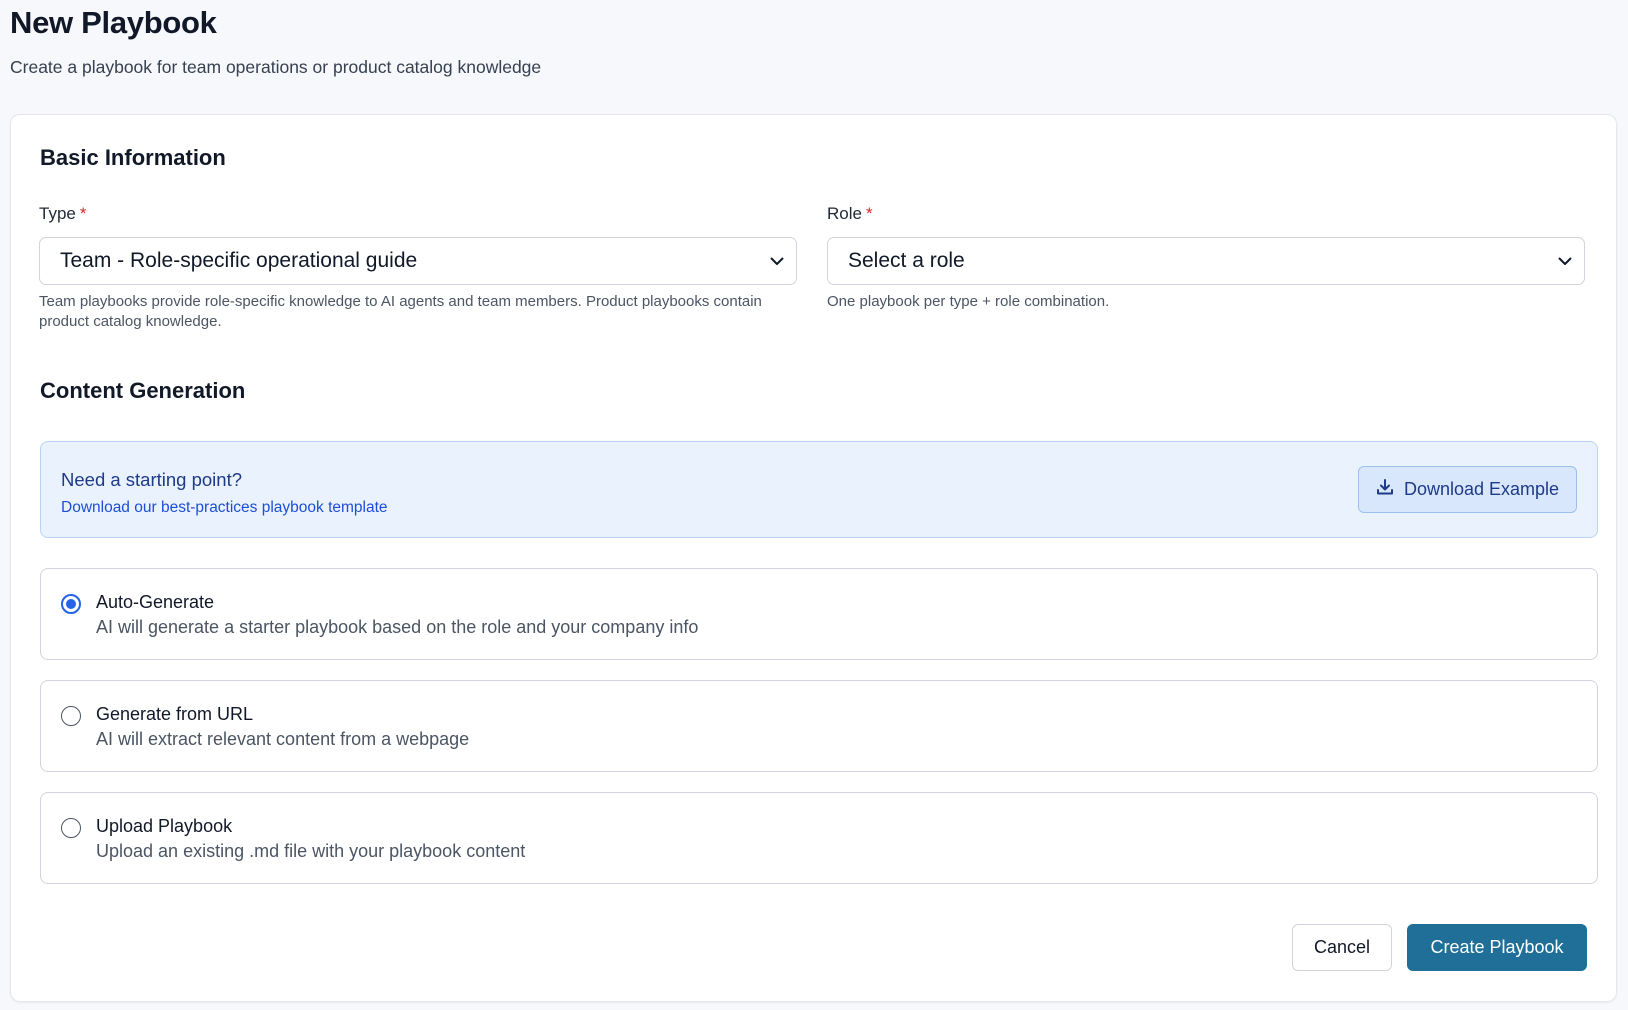  I want to click on role-label: Role *, so click(850, 213).